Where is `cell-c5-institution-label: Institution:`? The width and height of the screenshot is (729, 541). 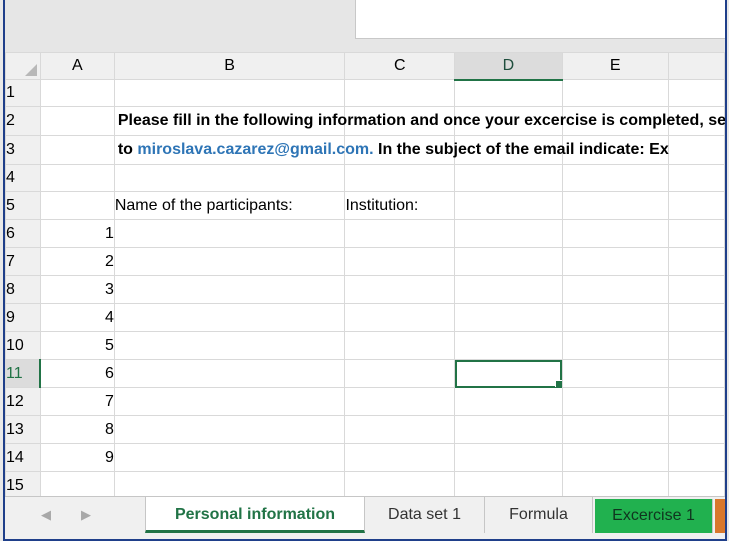 cell-c5-institution-label: Institution: is located at coordinates (400, 205).